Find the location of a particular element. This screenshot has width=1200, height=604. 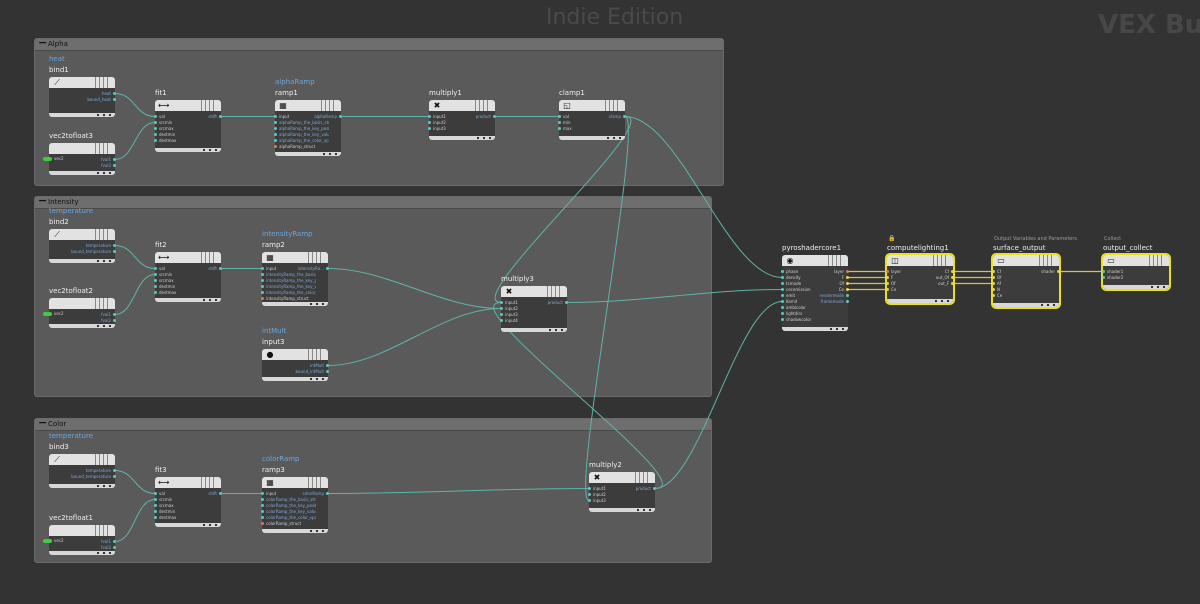

node-name-label: ramp3 is located at coordinates (273, 470).